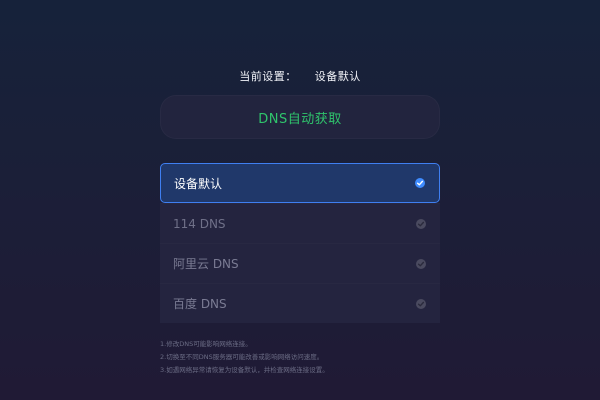  I want to click on dns-option-label: 阿里云 DNS, so click(206, 264).